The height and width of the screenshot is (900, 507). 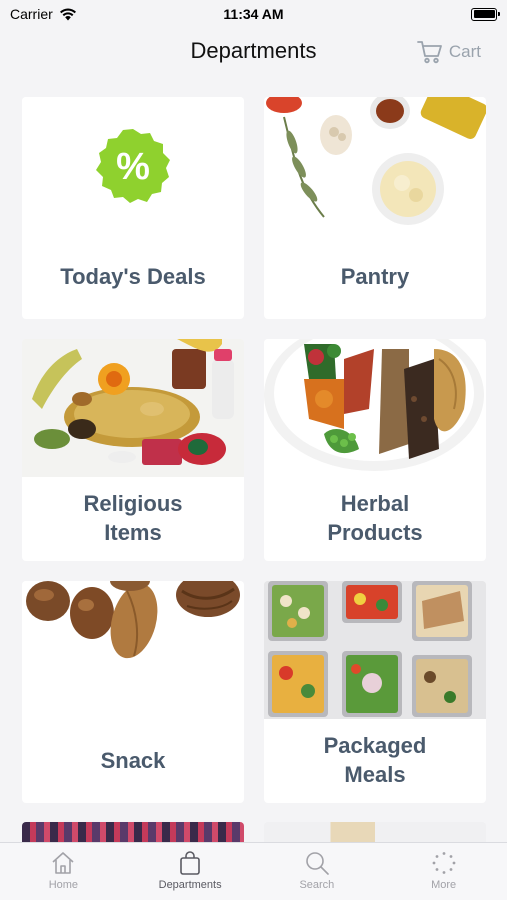 What do you see at coordinates (133, 650) in the screenshot?
I see `snack-photo` at bounding box center [133, 650].